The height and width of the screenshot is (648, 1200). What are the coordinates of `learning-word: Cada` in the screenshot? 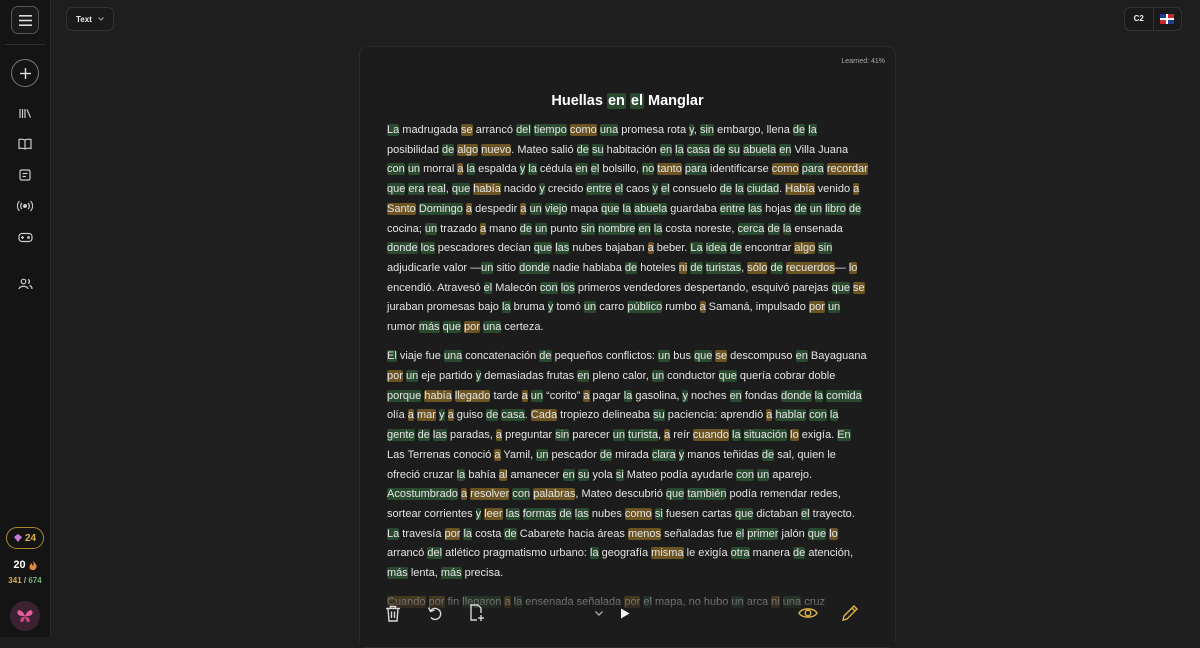 It's located at (544, 415).